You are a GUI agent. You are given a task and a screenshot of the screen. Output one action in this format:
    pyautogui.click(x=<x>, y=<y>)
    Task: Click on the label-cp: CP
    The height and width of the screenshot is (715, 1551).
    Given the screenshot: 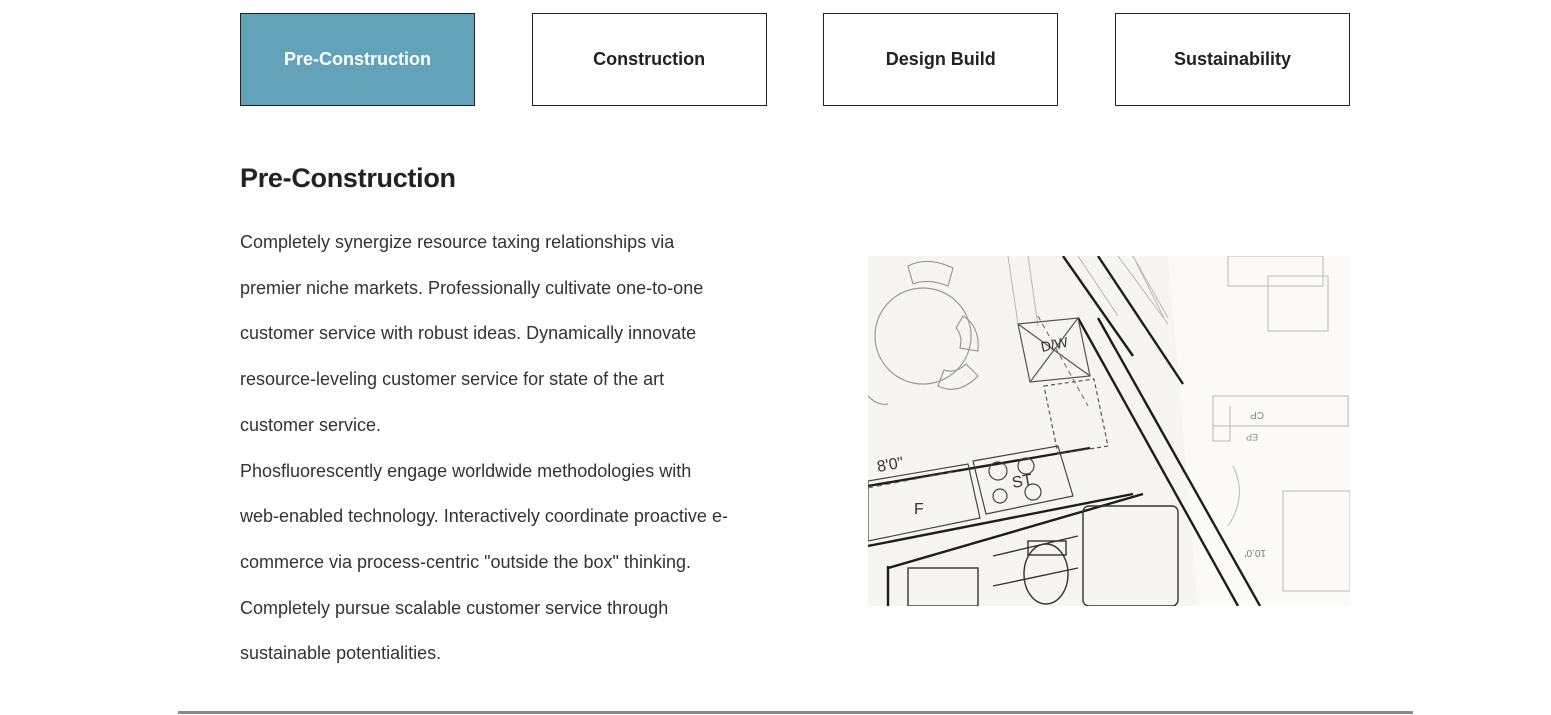 What is the action you would take?
    pyautogui.click(x=1257, y=414)
    